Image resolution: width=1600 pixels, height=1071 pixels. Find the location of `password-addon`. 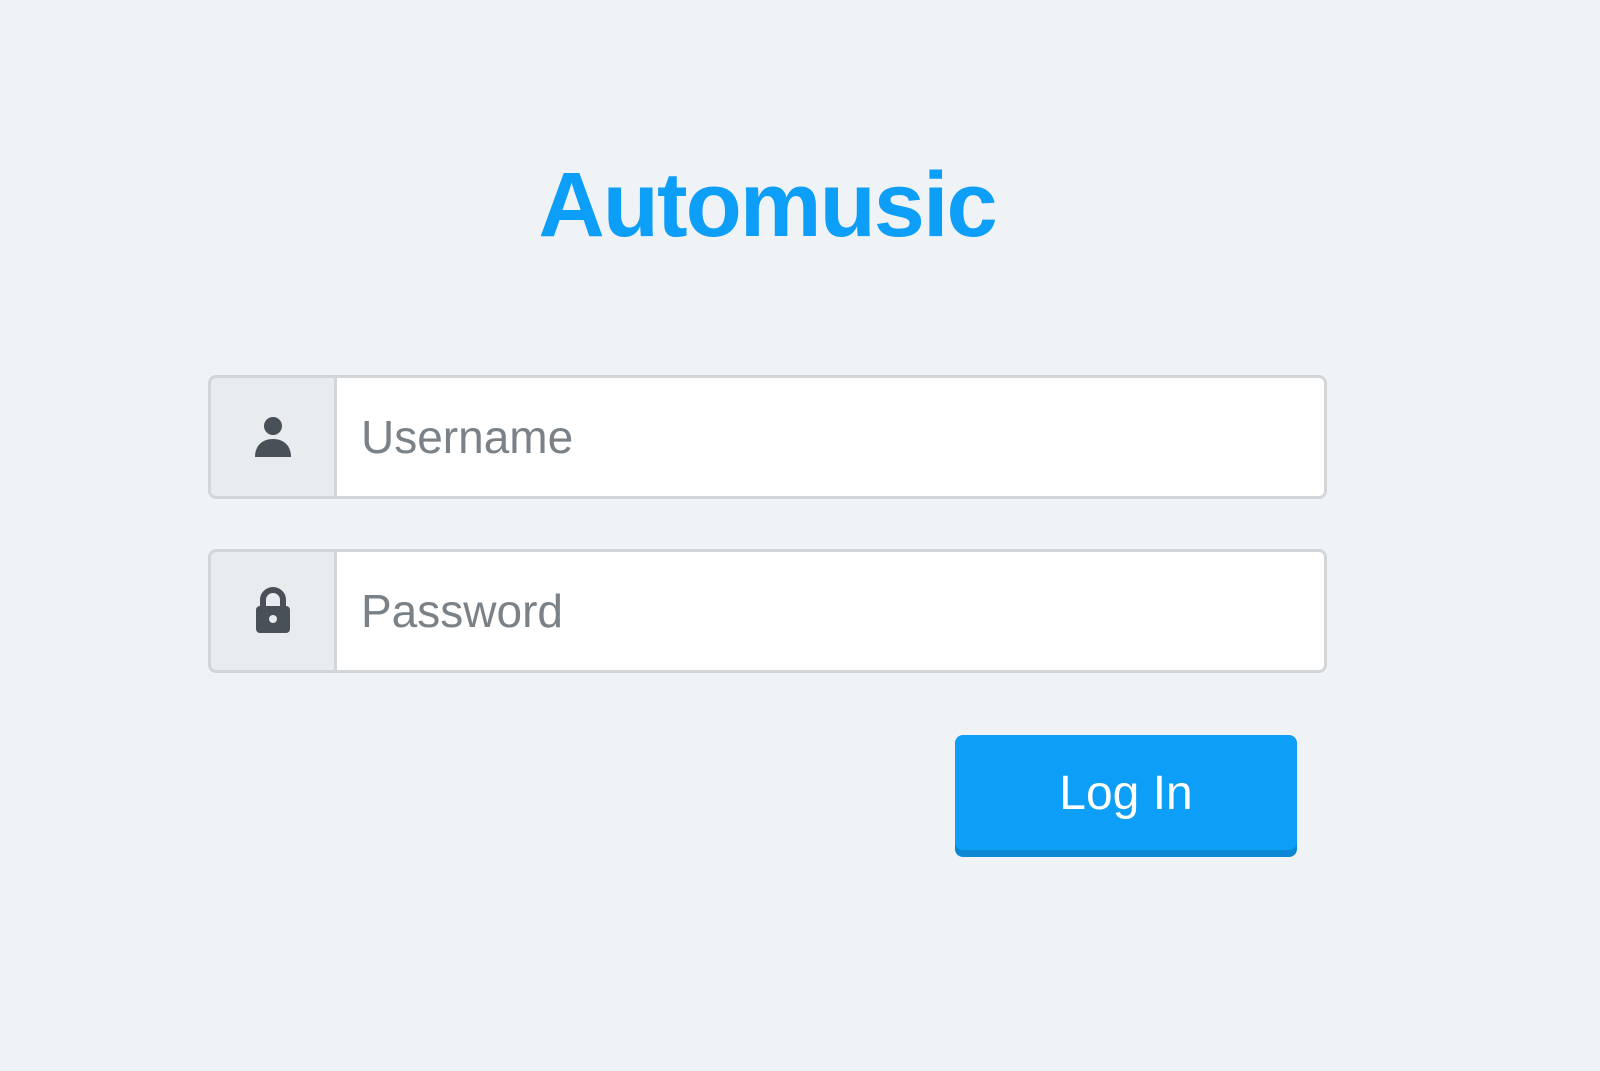

password-addon is located at coordinates (272, 611).